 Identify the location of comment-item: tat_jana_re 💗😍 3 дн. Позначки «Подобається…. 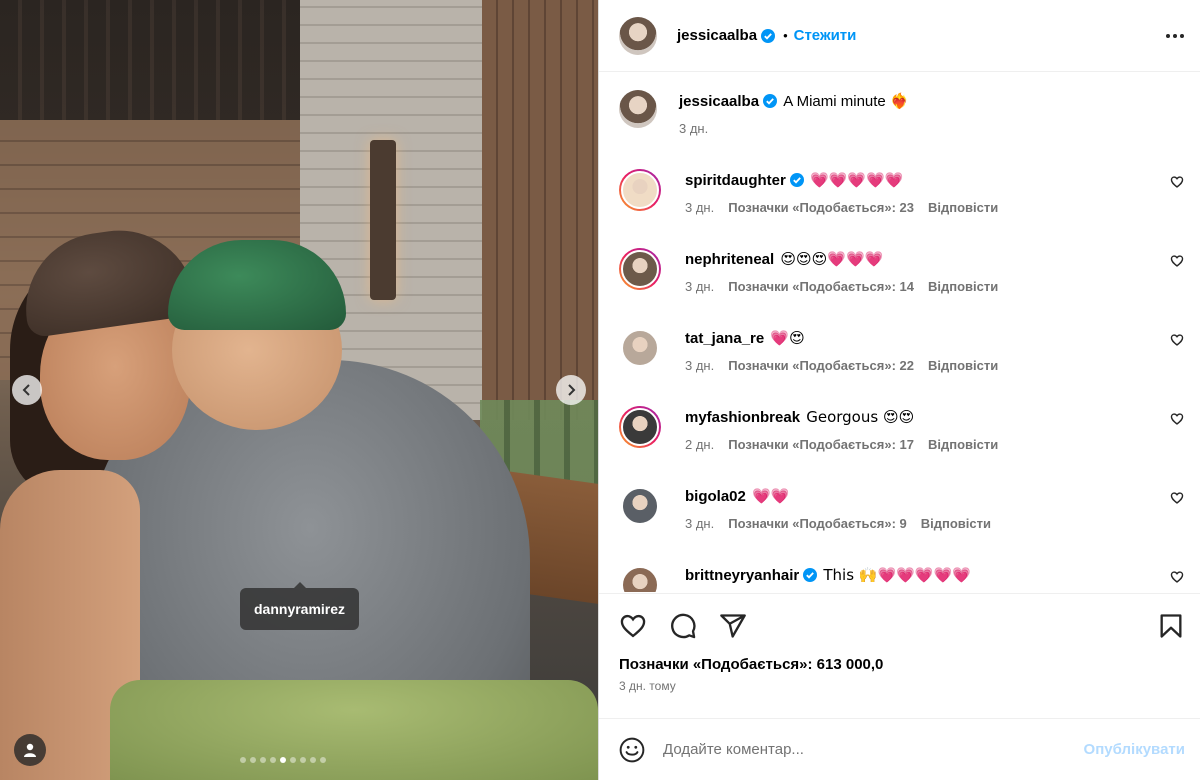
(901, 350).